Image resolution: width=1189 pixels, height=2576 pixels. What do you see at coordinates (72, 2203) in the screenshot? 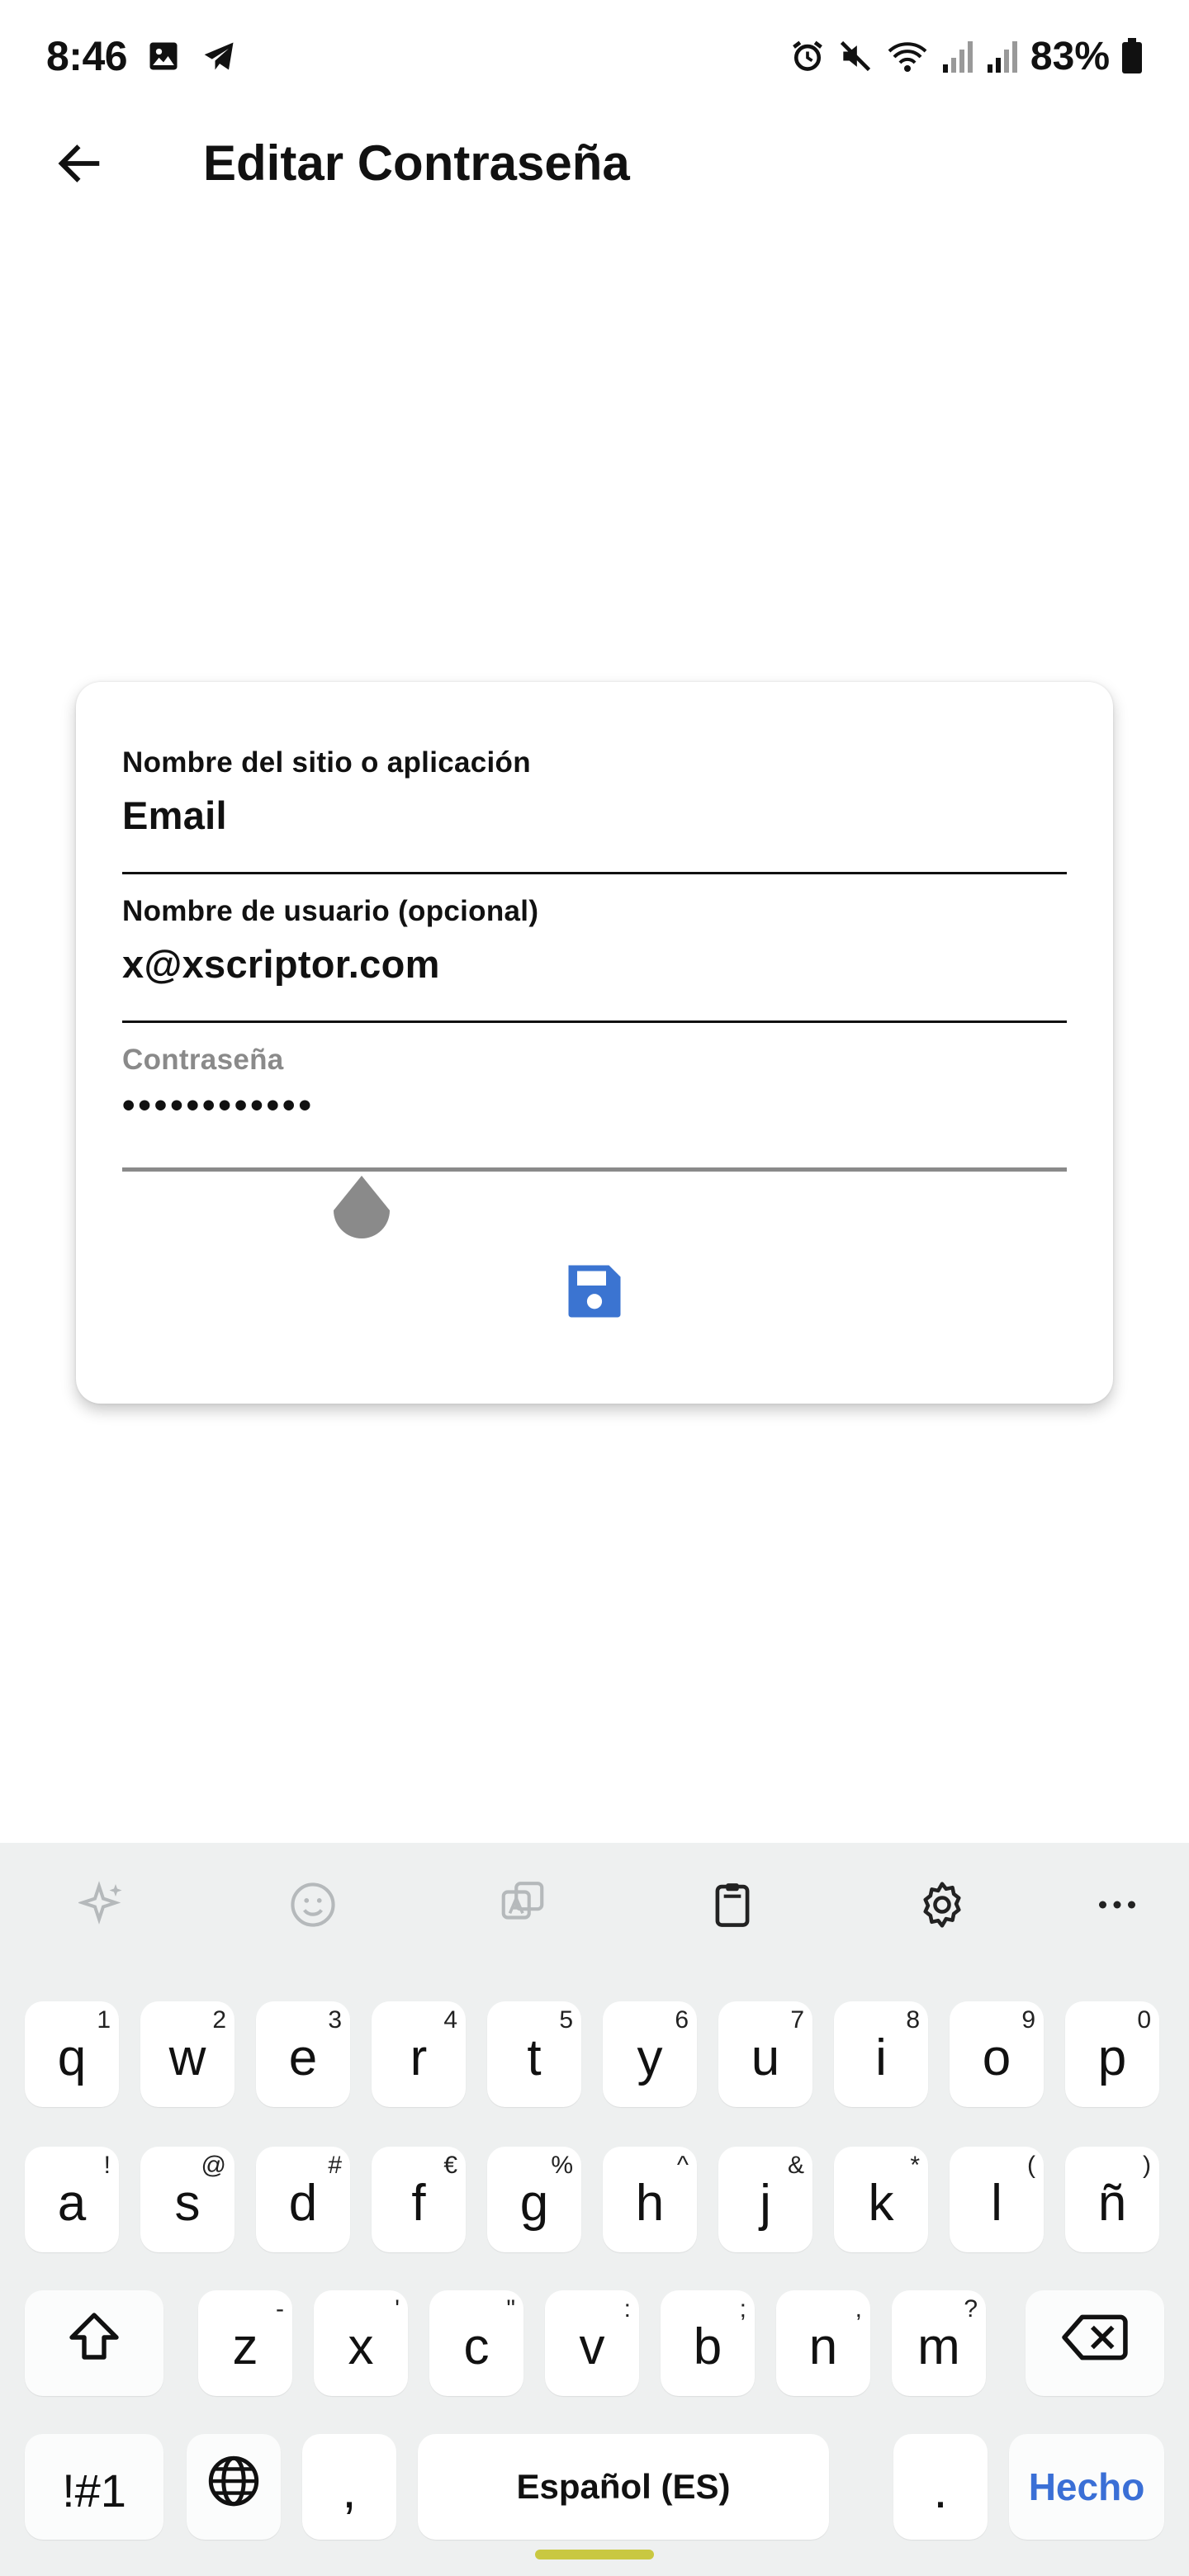
I see `key-label: a` at bounding box center [72, 2203].